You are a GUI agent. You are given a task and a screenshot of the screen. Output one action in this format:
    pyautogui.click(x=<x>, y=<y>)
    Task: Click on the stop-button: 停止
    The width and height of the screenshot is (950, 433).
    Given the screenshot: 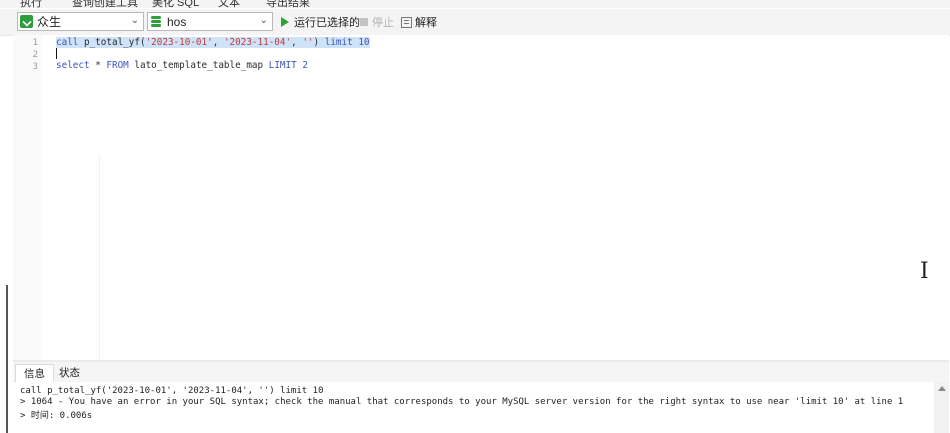 What is the action you would take?
    pyautogui.click(x=377, y=22)
    